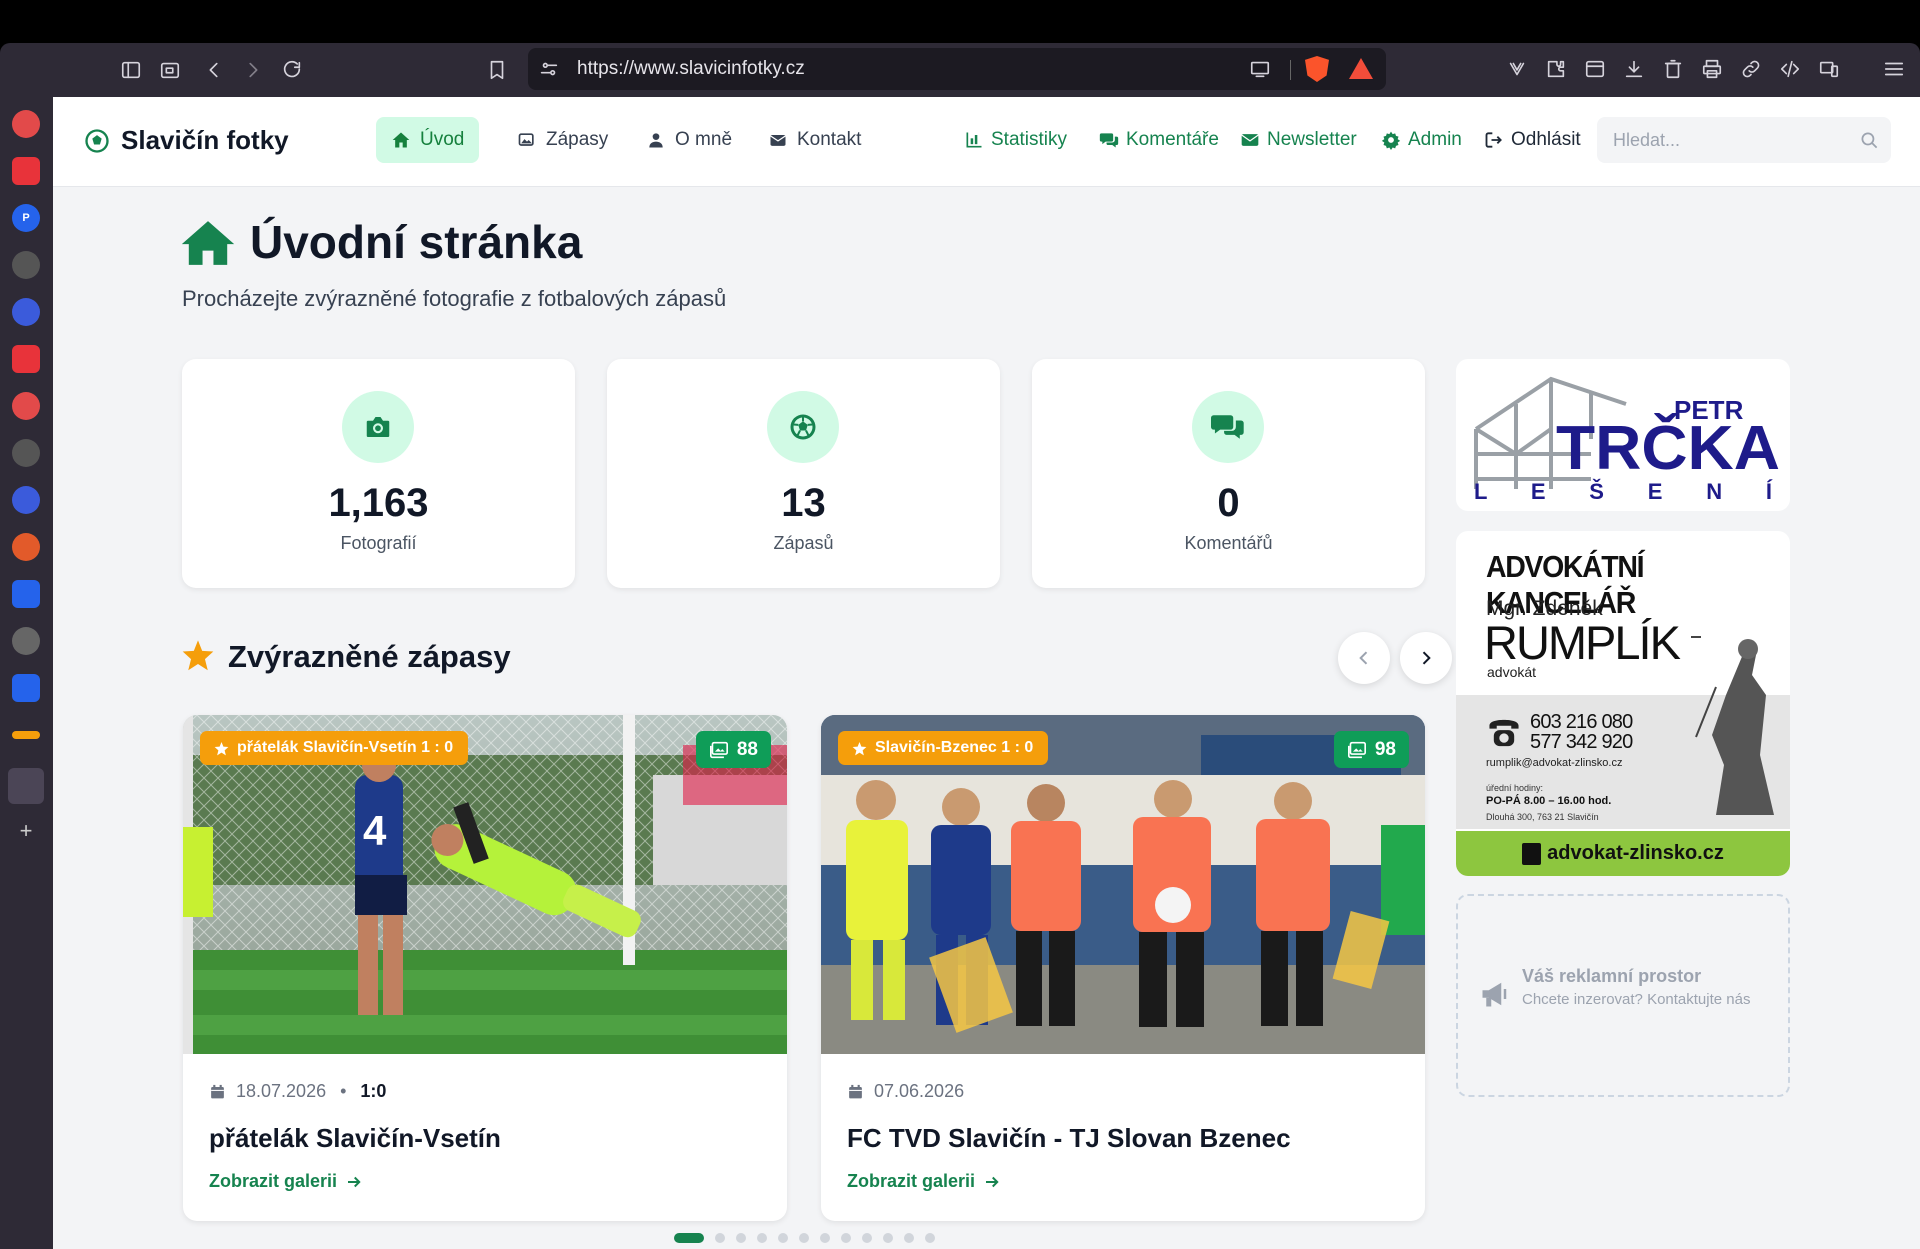 Image resolution: width=1920 pixels, height=1249 pixels. I want to click on stat-icon-circle, so click(378, 427).